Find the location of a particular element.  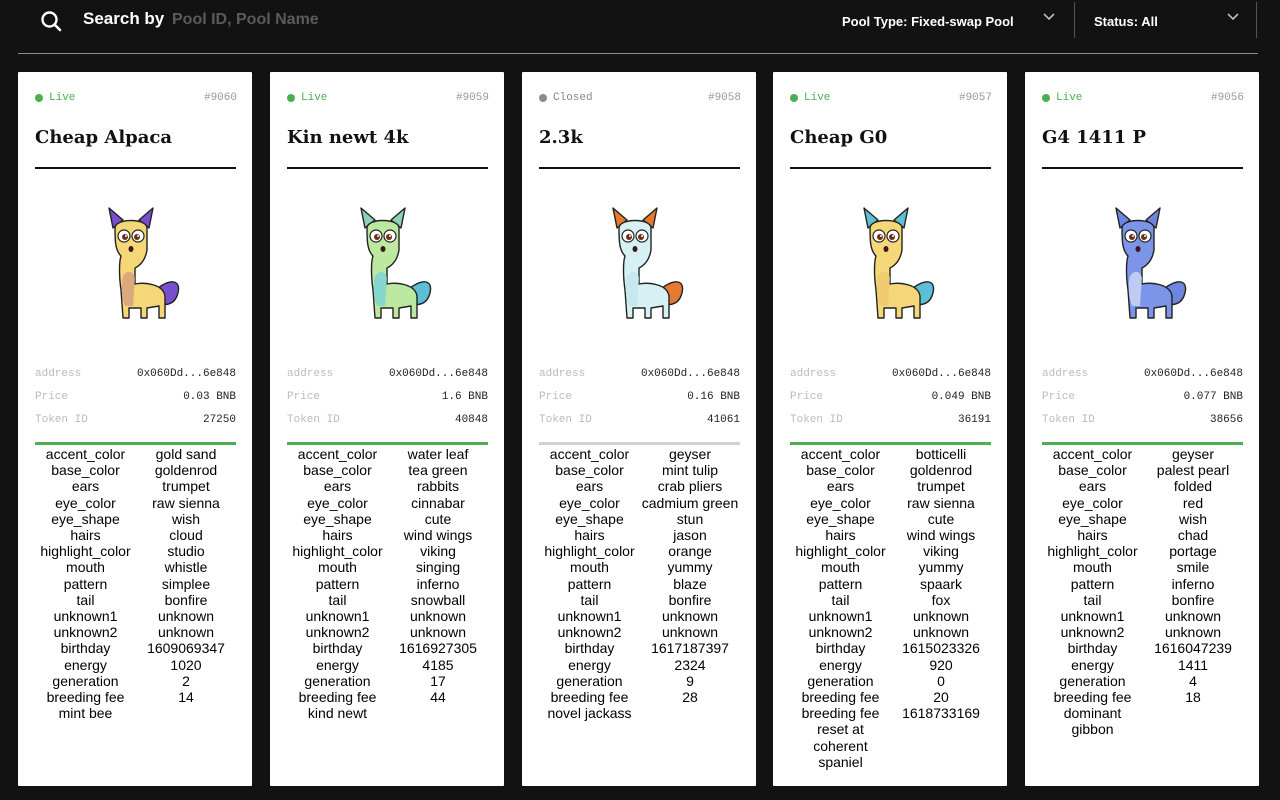

pool-status-row: Live #9056 is located at coordinates (1143, 99).